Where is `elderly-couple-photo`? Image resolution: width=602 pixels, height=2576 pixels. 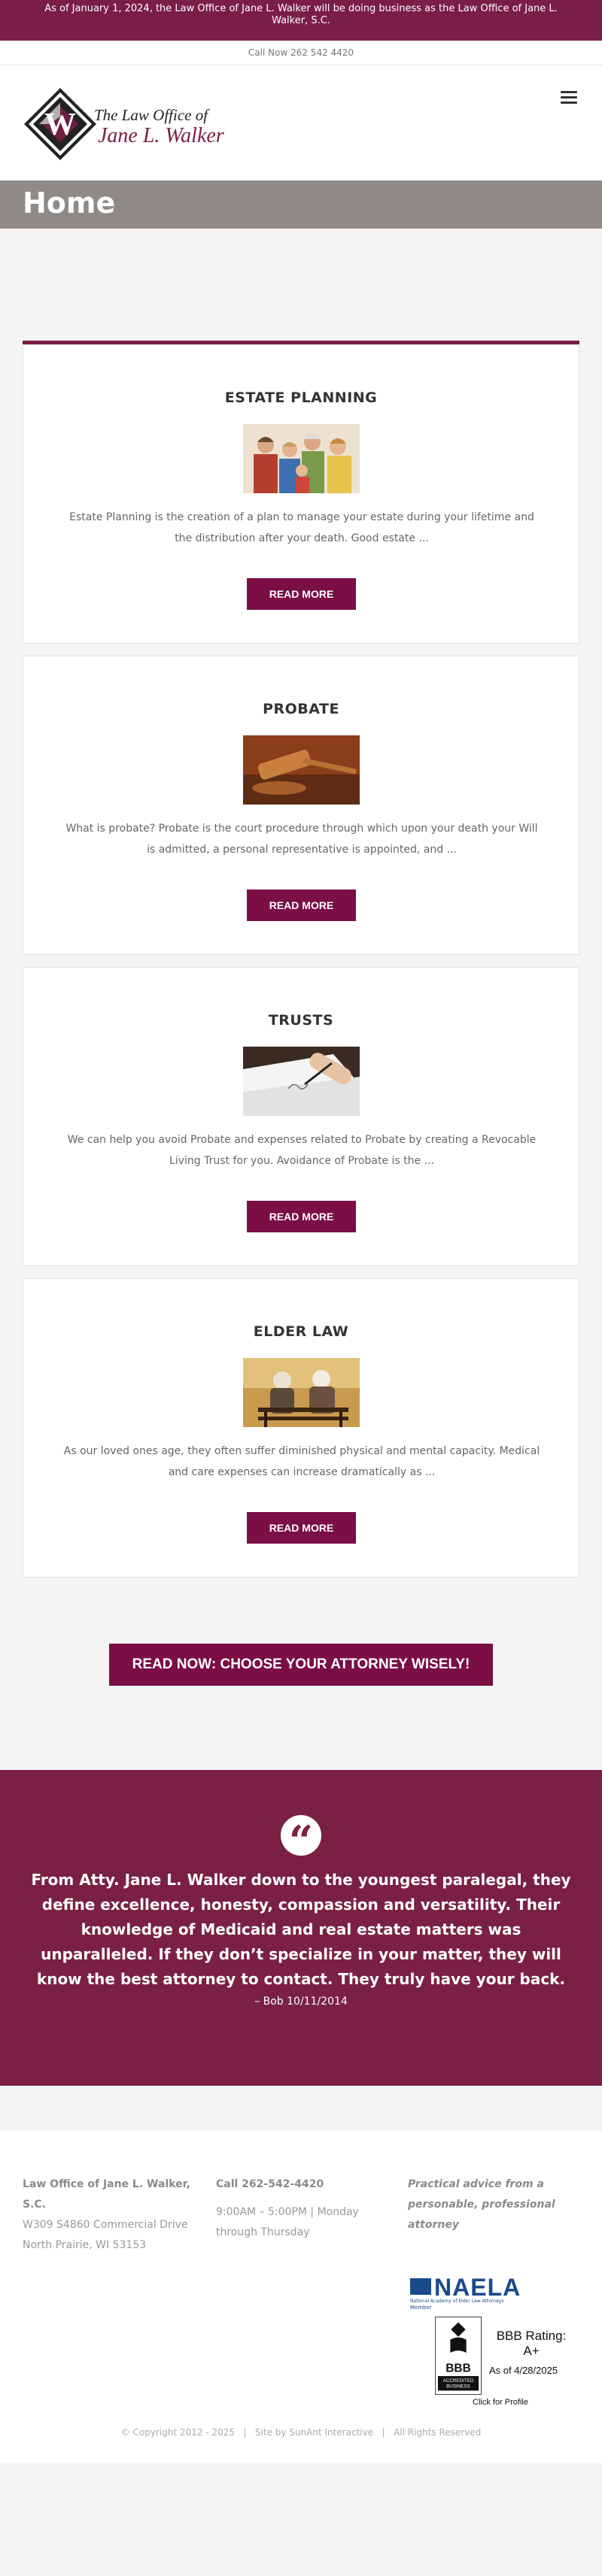 elderly-couple-photo is located at coordinates (301, 1392).